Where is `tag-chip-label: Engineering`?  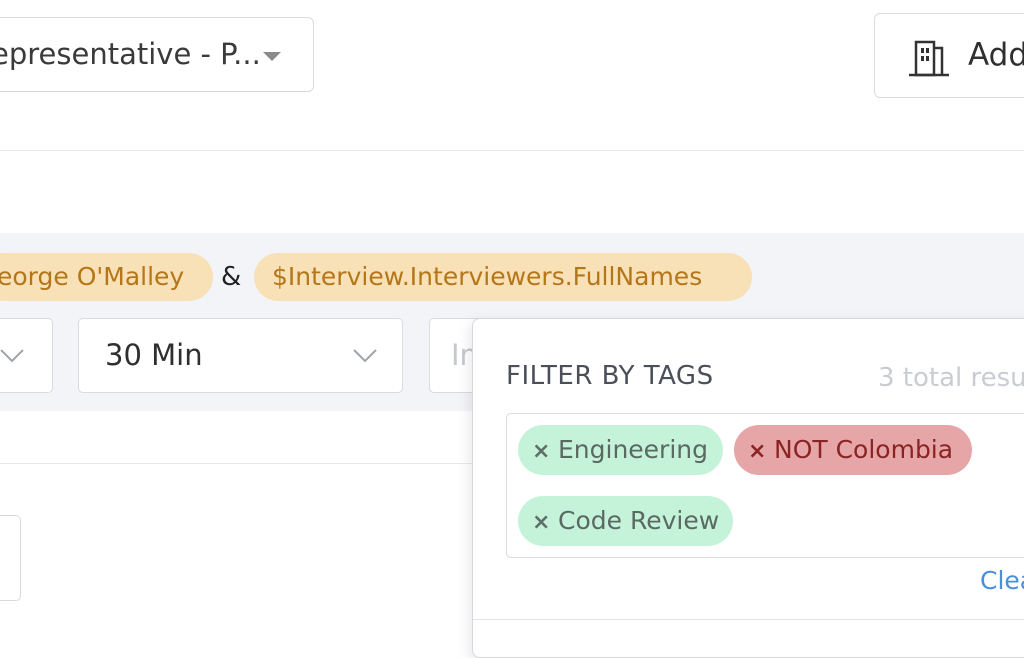 tag-chip-label: Engineering is located at coordinates (633, 449).